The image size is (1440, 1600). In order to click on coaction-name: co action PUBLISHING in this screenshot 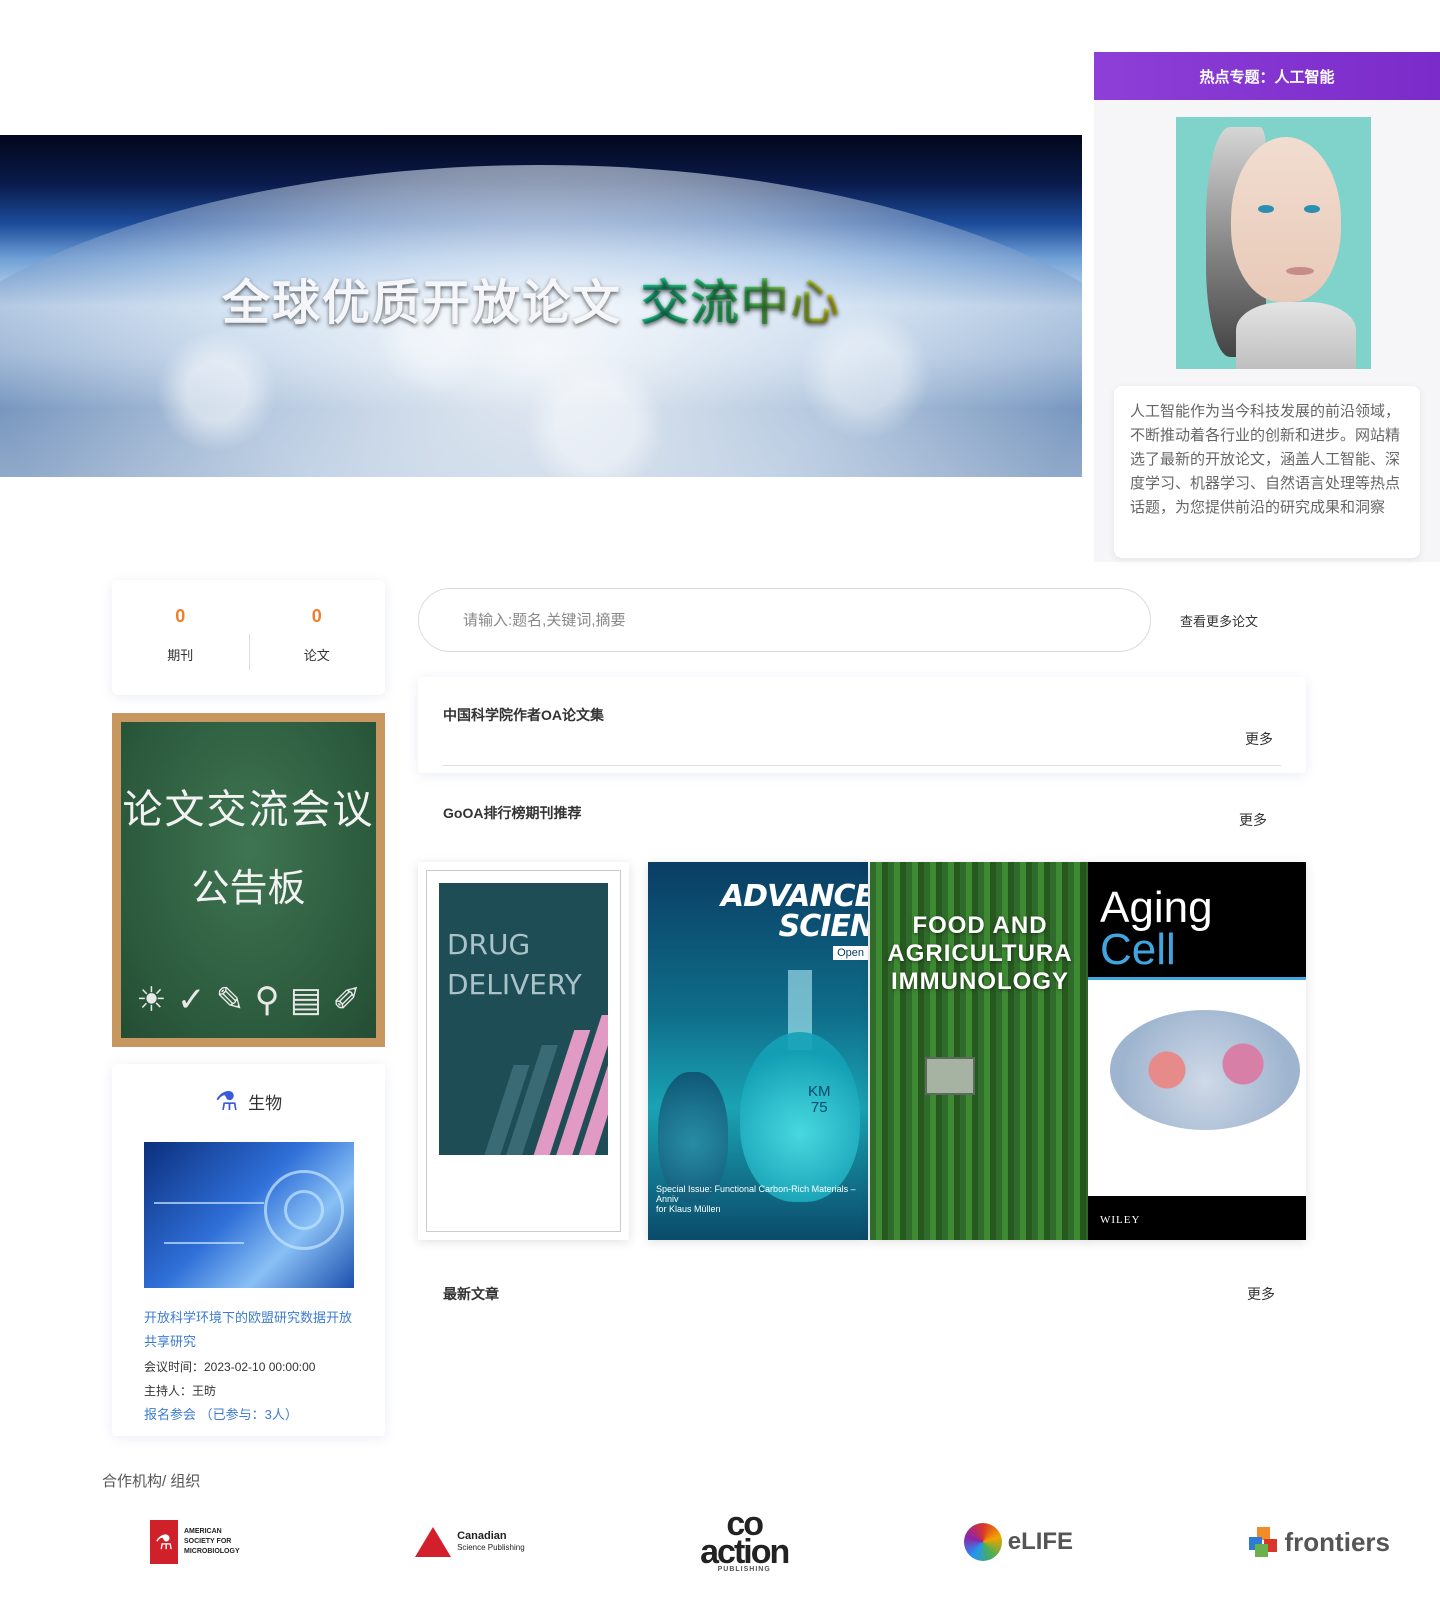, I will do `click(745, 1540)`.